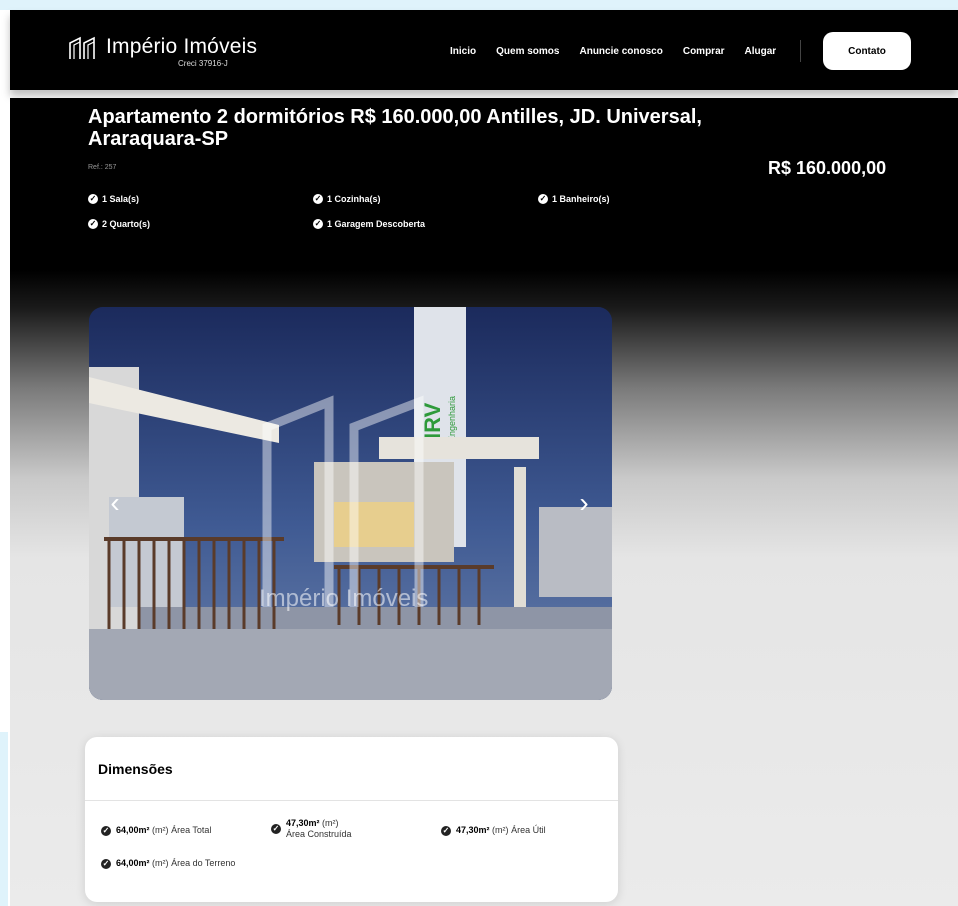 This screenshot has height=906, width=958. What do you see at coordinates (376, 224) in the screenshot?
I see `feature-label: 1 Garagem Descoberta` at bounding box center [376, 224].